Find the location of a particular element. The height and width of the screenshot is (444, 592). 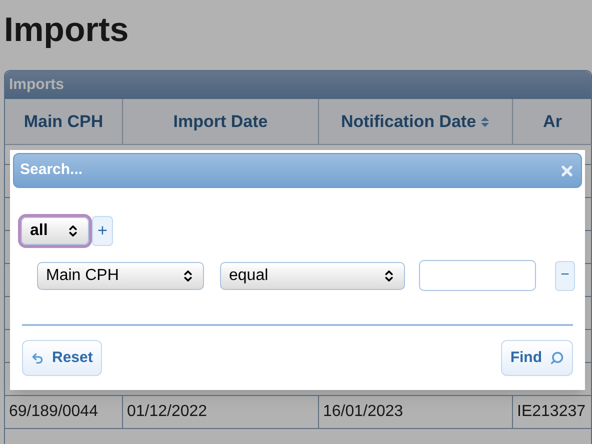

dropdown: all is located at coordinates (55, 231).